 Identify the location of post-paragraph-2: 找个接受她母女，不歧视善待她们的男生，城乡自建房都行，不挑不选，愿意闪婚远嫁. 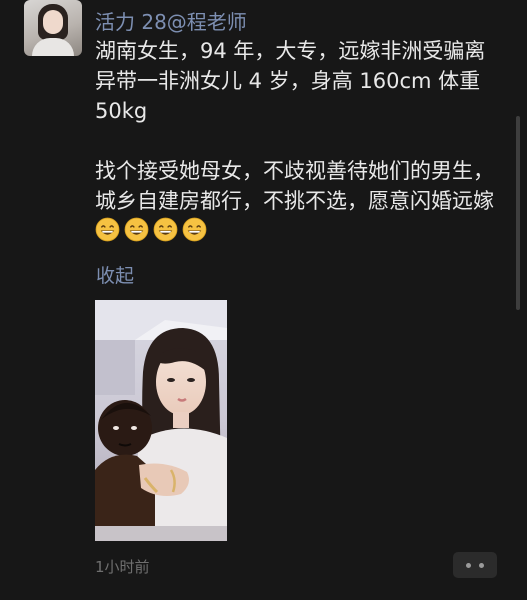
(300, 201).